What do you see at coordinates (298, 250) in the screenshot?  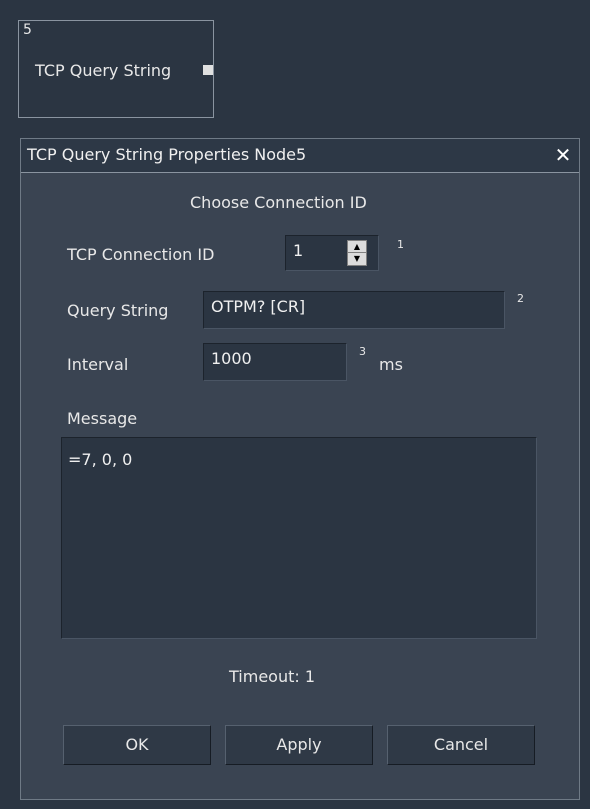 I see `connection-id-value: 1` at bounding box center [298, 250].